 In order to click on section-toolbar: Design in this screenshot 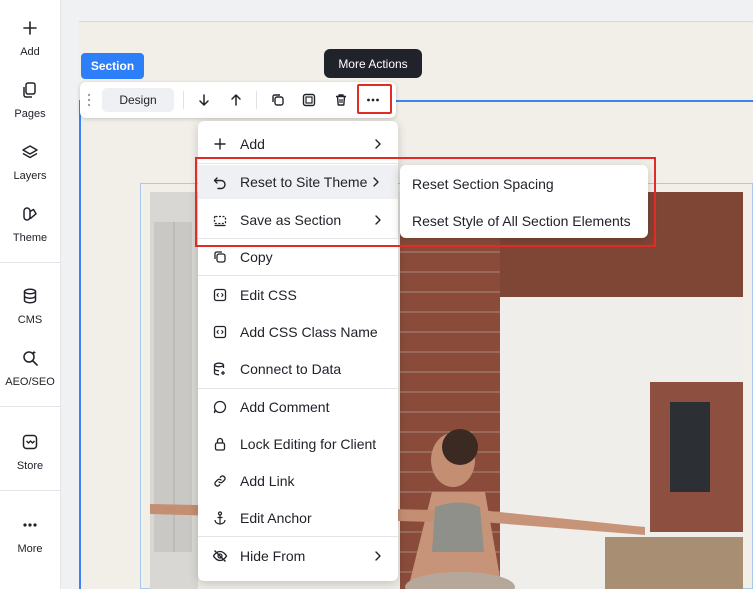, I will do `click(238, 100)`.